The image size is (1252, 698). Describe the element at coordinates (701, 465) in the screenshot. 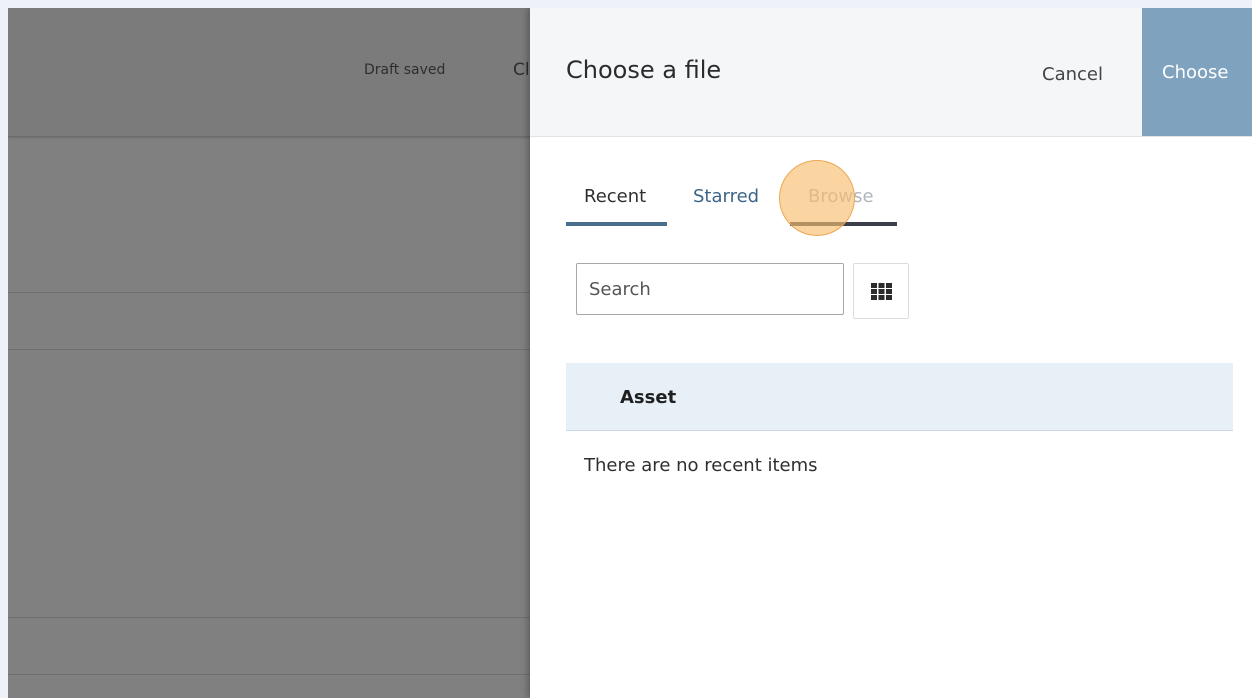

I see `empty-state-message: There are no recent items` at that location.